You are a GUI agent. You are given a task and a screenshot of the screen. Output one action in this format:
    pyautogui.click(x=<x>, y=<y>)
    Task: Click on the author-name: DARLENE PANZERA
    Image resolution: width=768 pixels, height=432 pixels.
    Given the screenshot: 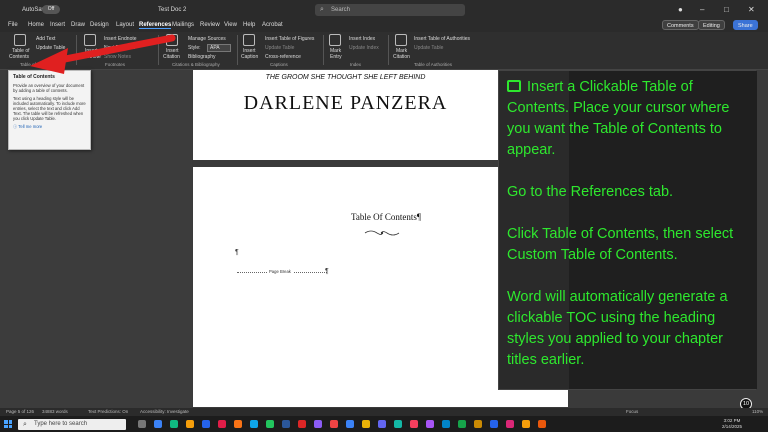 What is the action you would take?
    pyautogui.click(x=345, y=103)
    